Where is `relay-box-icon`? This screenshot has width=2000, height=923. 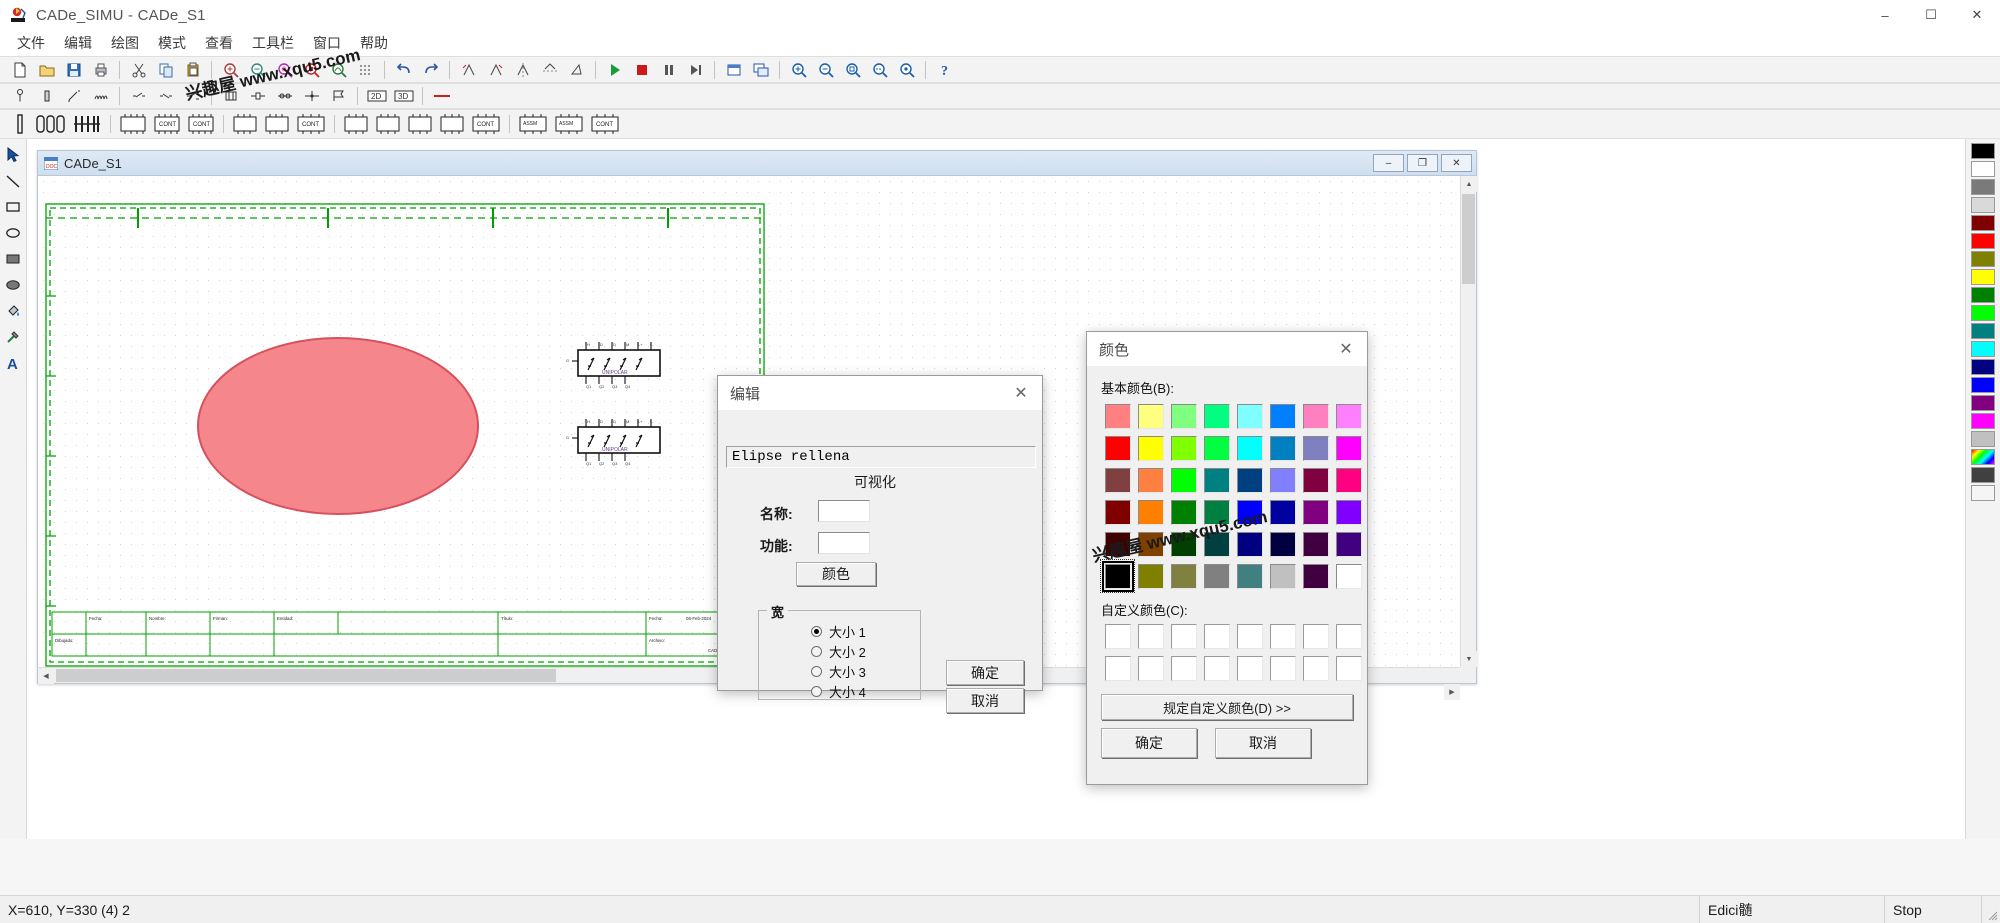
relay-box-icon is located at coordinates (245, 124).